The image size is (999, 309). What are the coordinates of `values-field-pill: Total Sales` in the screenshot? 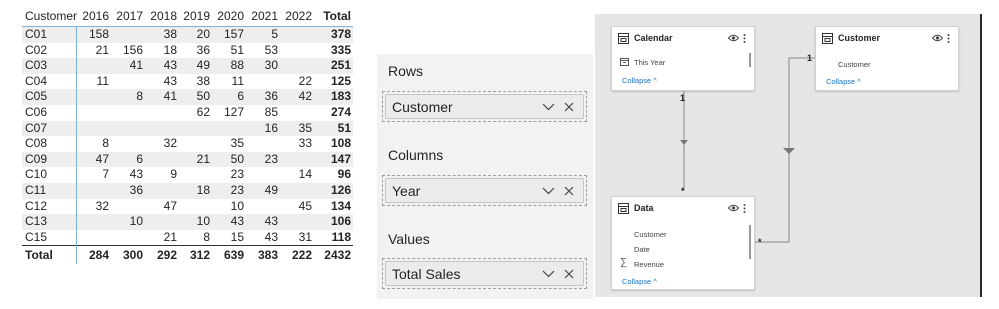 It's located at (484, 273).